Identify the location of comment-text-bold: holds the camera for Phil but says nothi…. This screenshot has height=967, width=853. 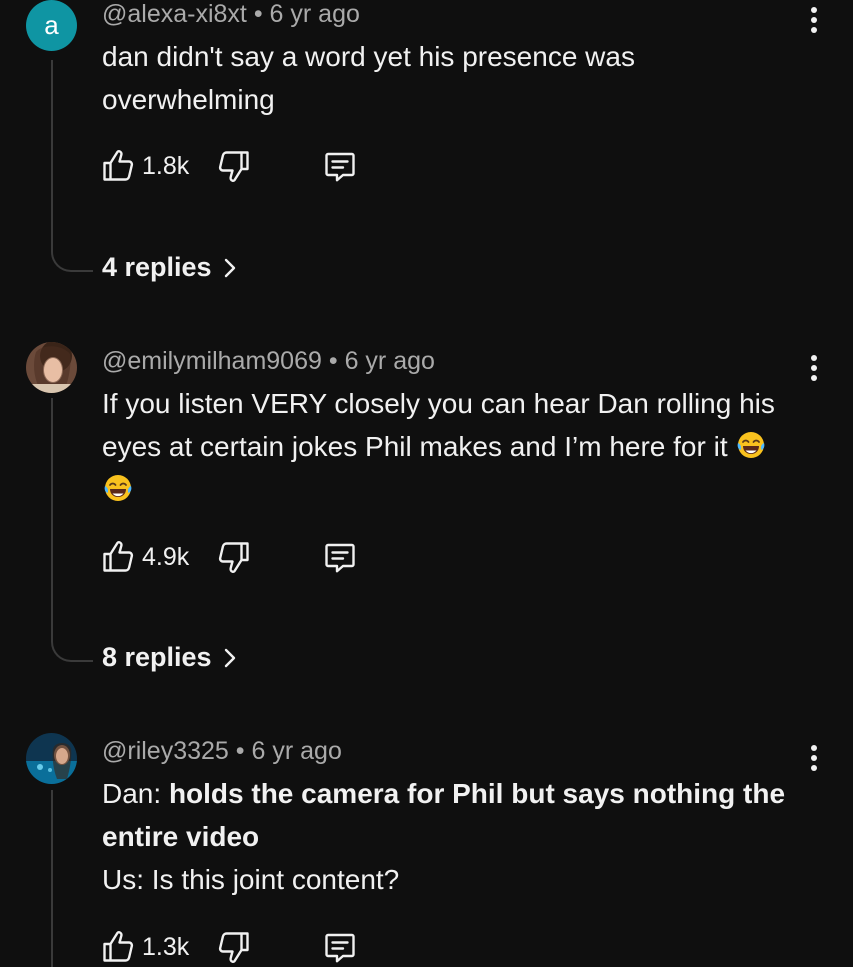
(444, 815).